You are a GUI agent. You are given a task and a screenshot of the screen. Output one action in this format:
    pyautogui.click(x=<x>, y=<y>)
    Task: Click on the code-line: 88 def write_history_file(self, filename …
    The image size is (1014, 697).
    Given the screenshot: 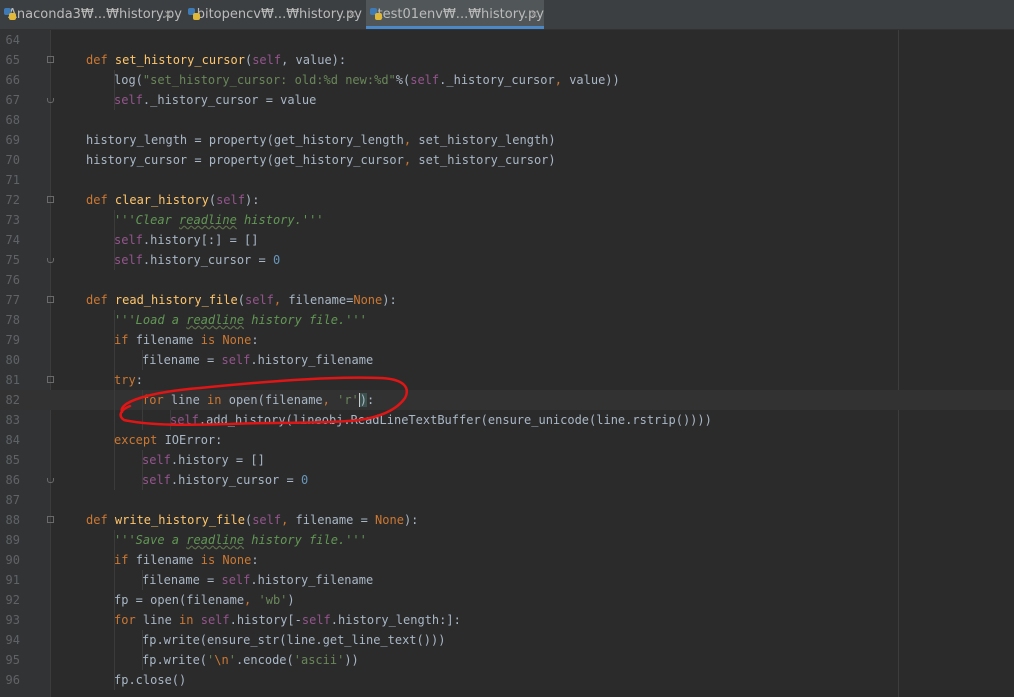 What is the action you would take?
    pyautogui.click(x=507, y=520)
    